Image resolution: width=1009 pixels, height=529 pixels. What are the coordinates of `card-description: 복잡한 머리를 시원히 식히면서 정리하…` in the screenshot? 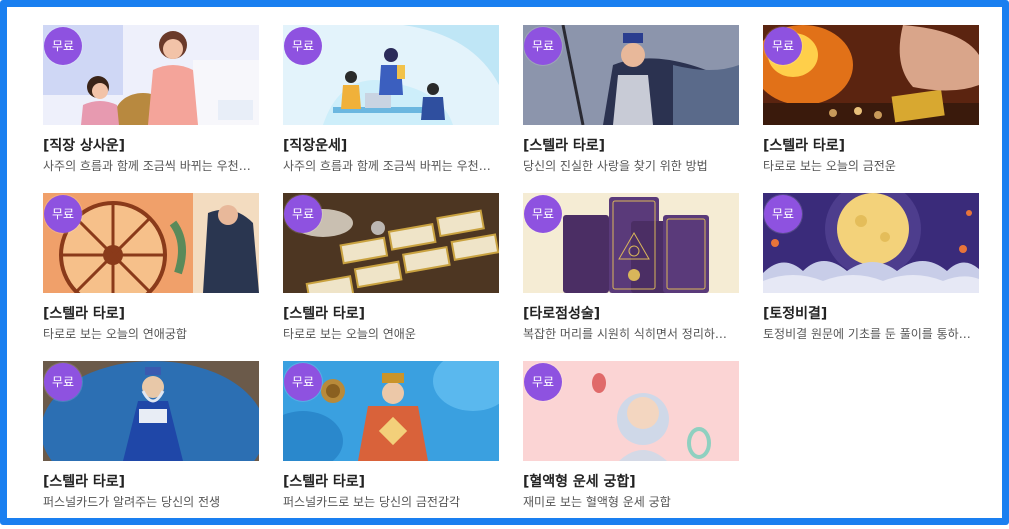 It's located at (625, 334).